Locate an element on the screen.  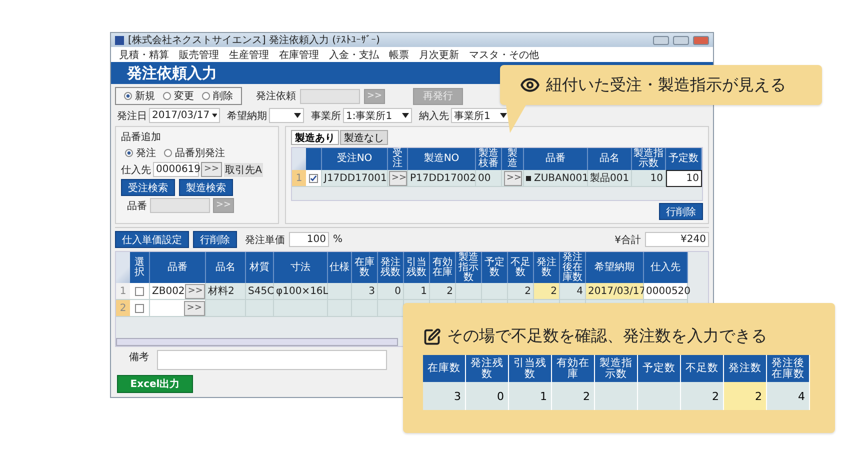
dropdown-field: 2017/03/17 is located at coordinates (184, 115).